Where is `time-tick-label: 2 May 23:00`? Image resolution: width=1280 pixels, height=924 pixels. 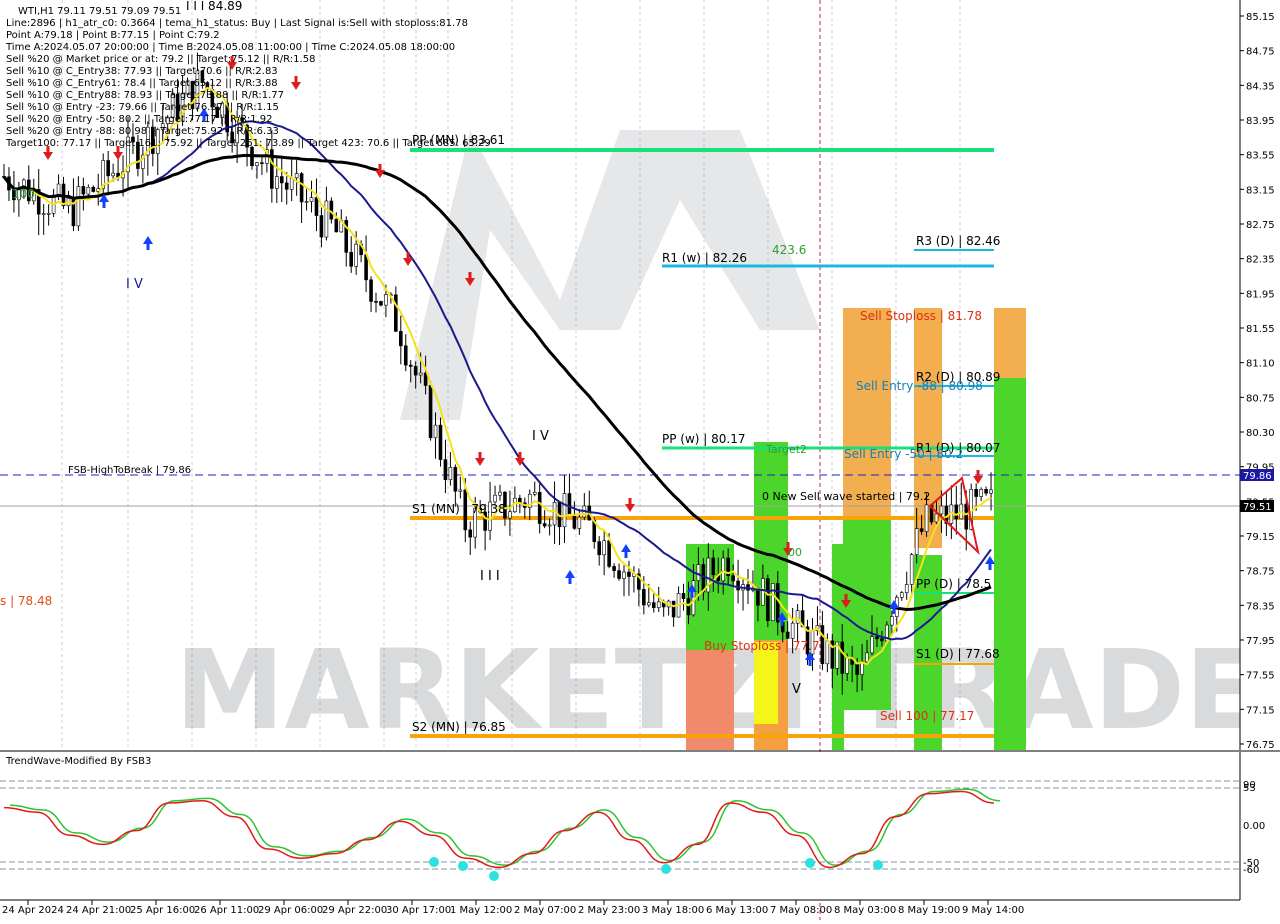
time-tick-label: 2 May 23:00 is located at coordinates (609, 910).